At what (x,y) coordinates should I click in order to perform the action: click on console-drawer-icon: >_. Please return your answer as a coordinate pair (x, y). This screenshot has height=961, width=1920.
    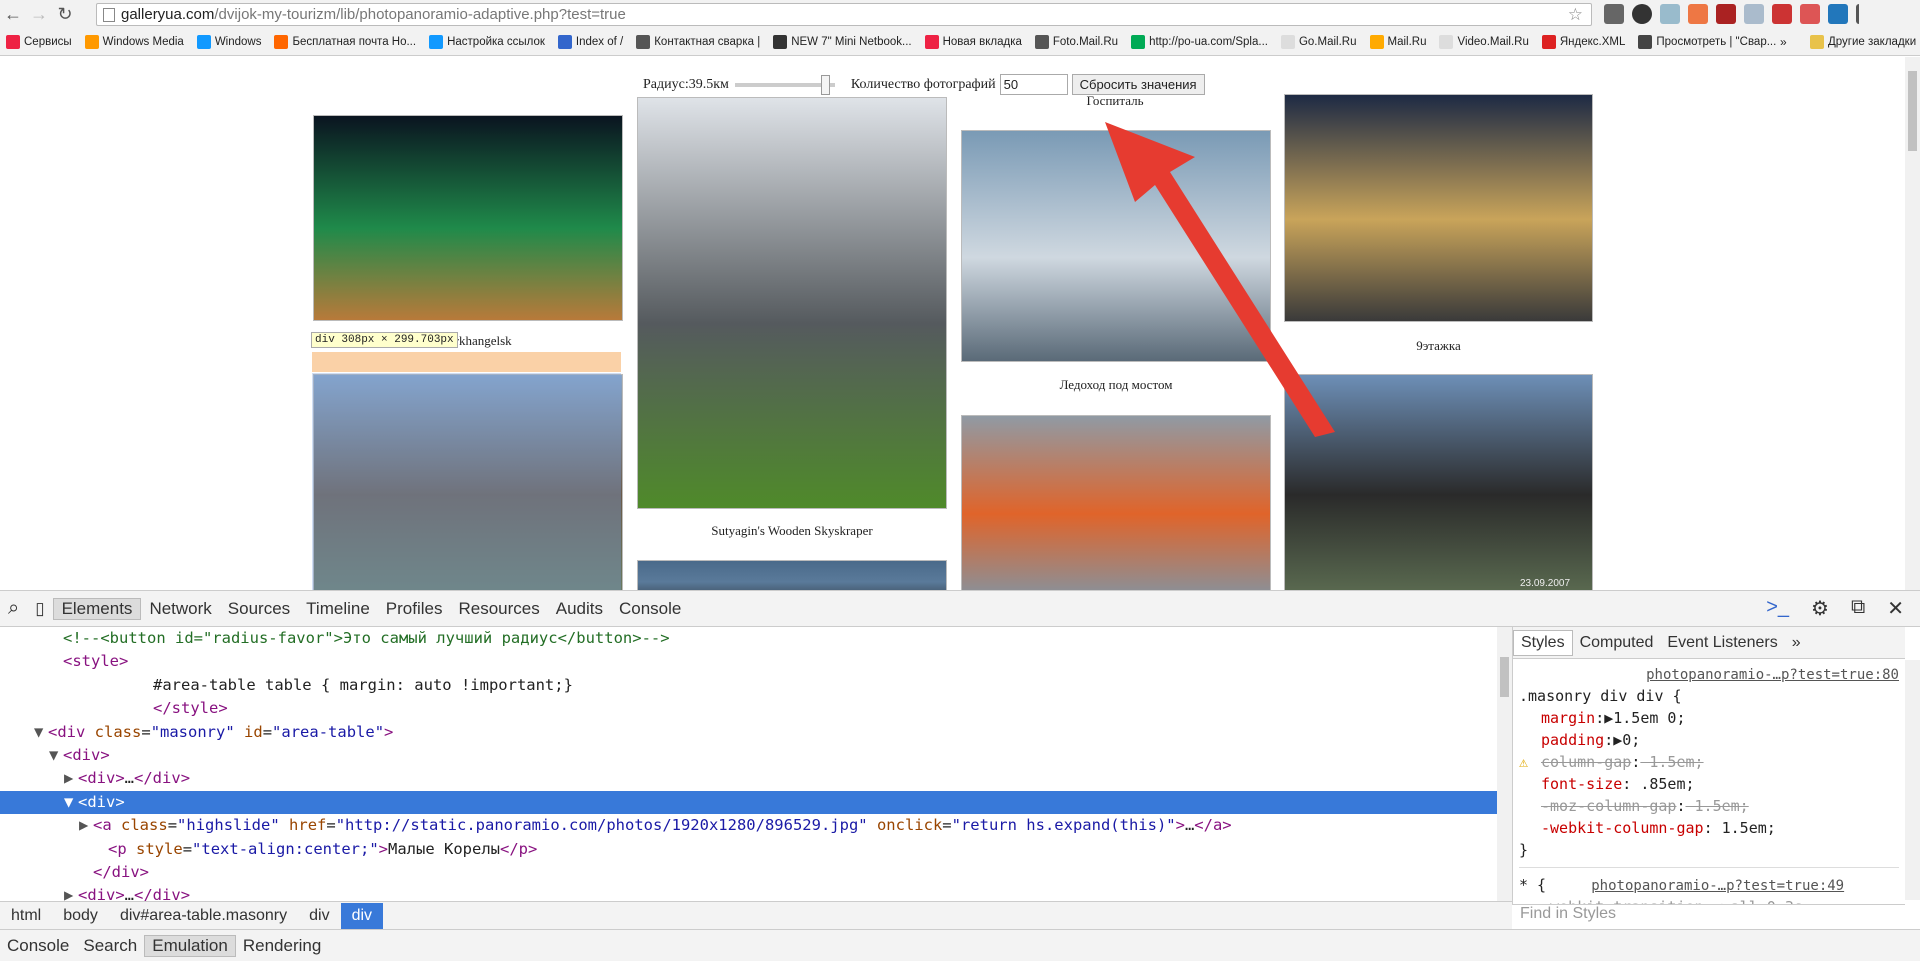
    Looking at the image, I should click on (1777, 608).